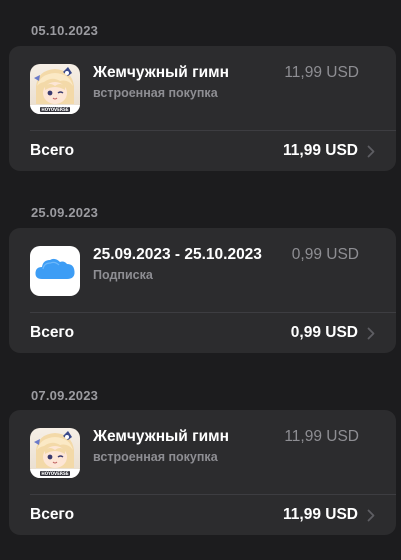 This screenshot has height=560, width=401. I want to click on purchase-date-header: 07.09.2023, so click(65, 395).